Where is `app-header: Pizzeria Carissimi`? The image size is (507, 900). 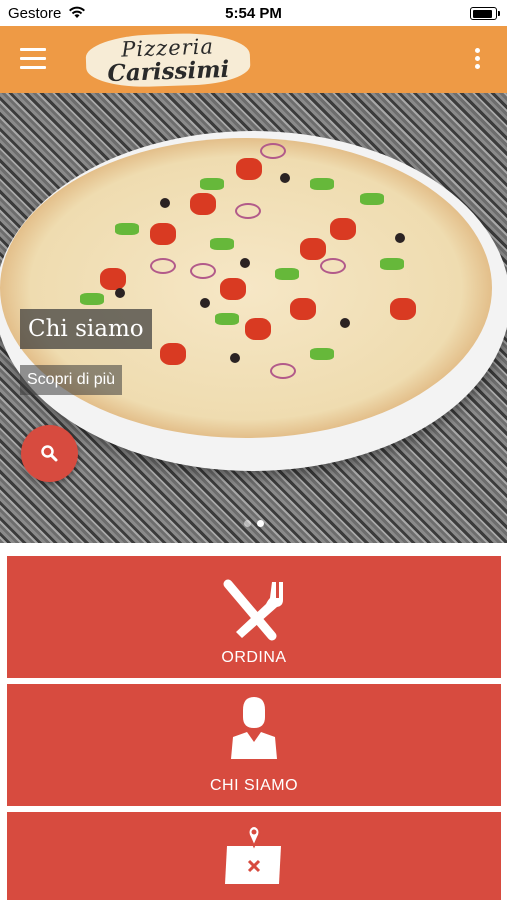
app-header: Pizzeria Carissimi is located at coordinates (253, 59).